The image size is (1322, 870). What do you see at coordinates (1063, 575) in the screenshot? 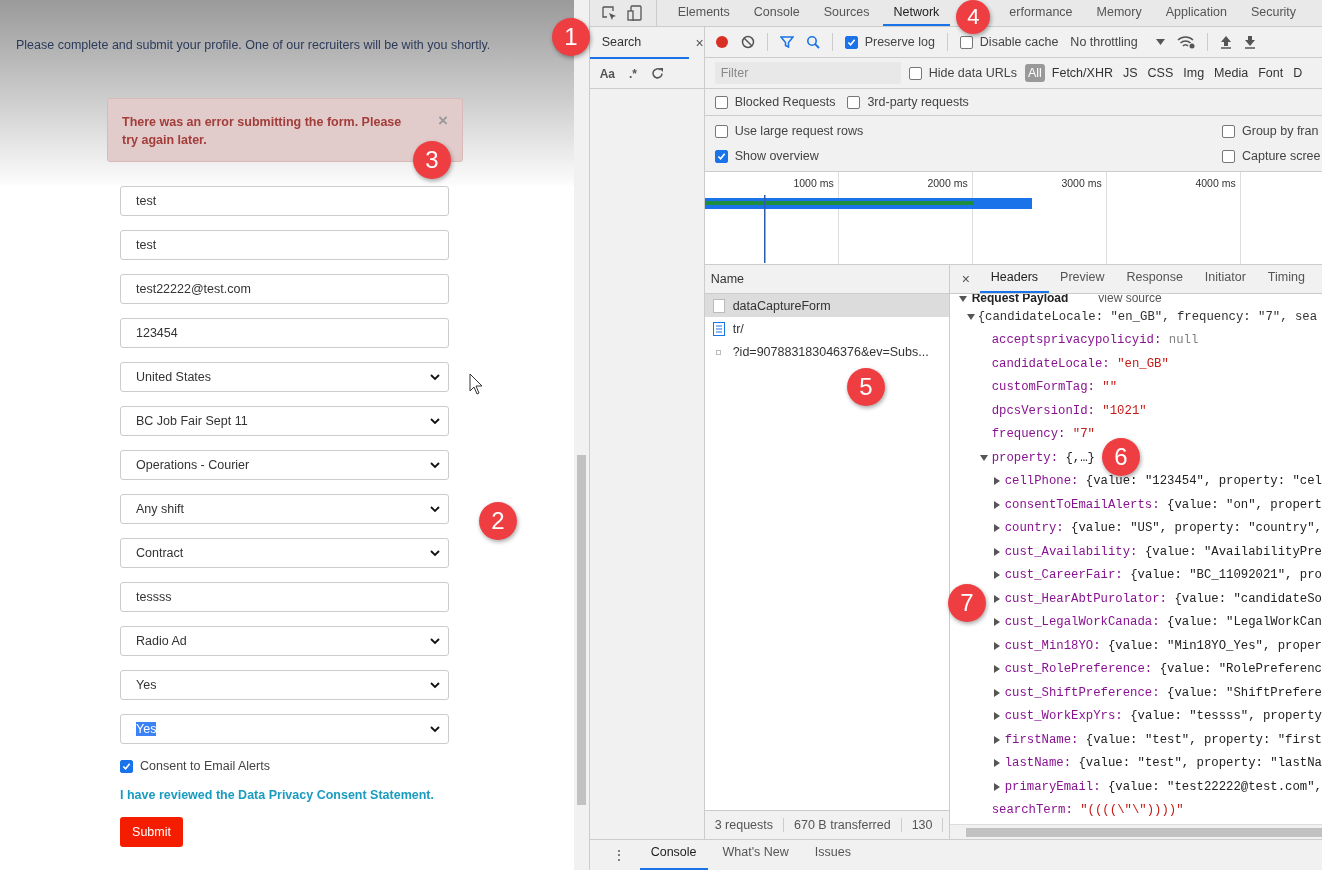
I see `property-key: cust_CareerFair:` at bounding box center [1063, 575].